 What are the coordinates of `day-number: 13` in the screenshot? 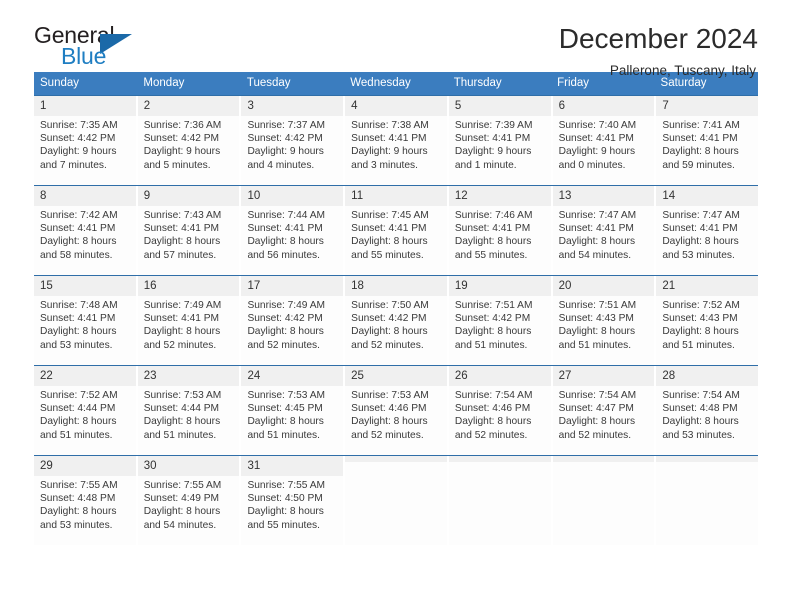 It's located at (603, 196).